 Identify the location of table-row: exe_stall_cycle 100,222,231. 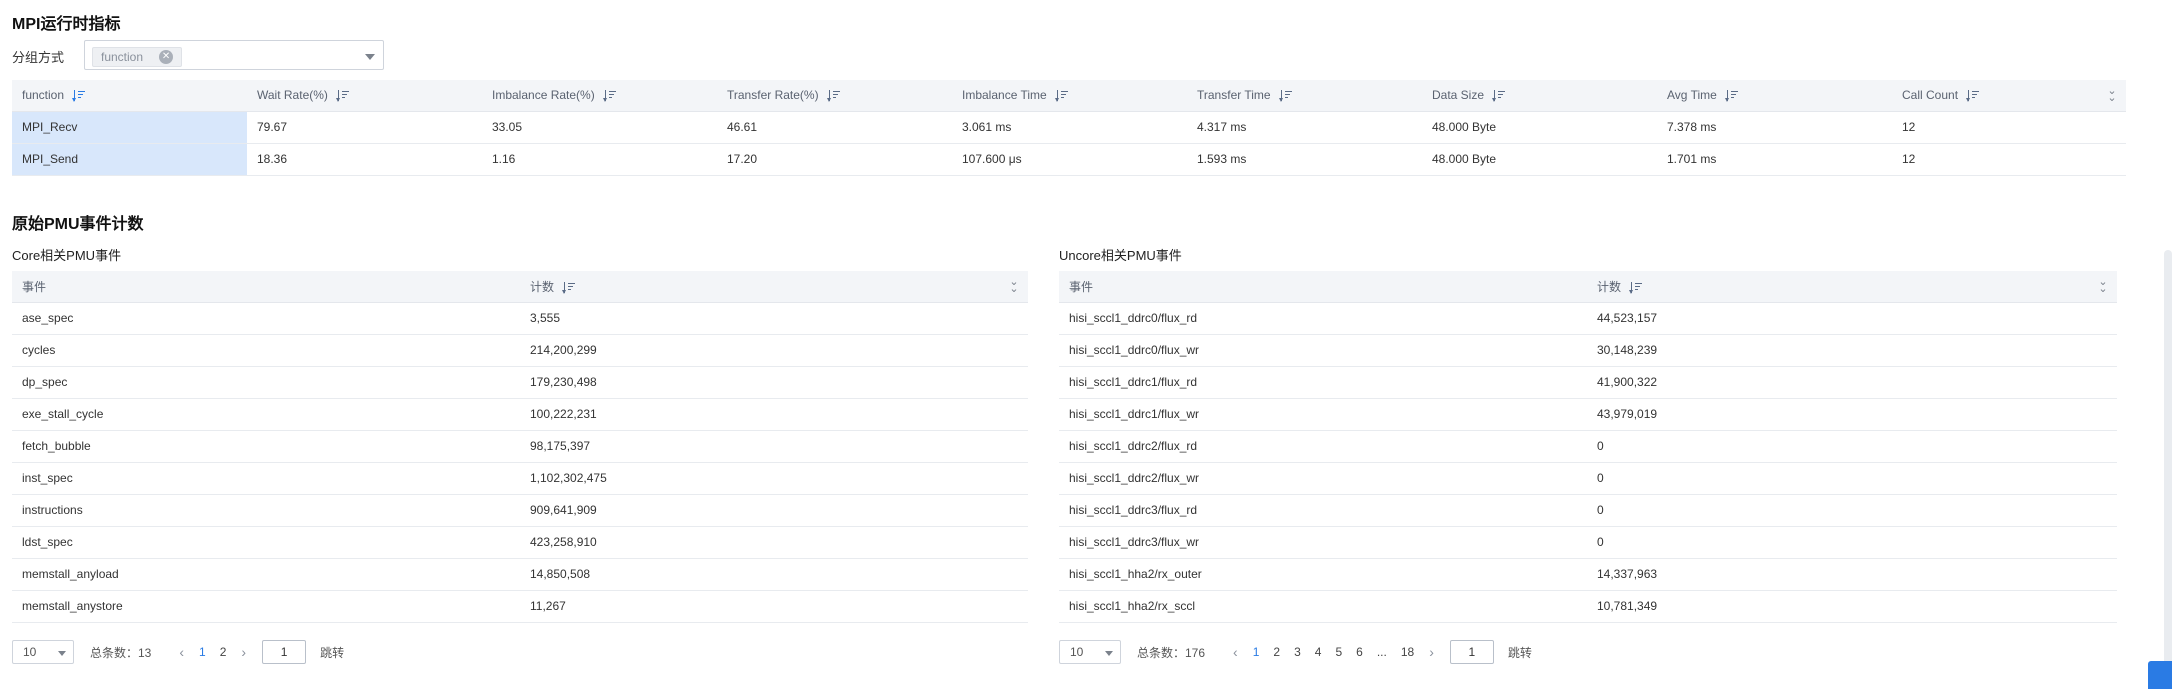
(520, 414).